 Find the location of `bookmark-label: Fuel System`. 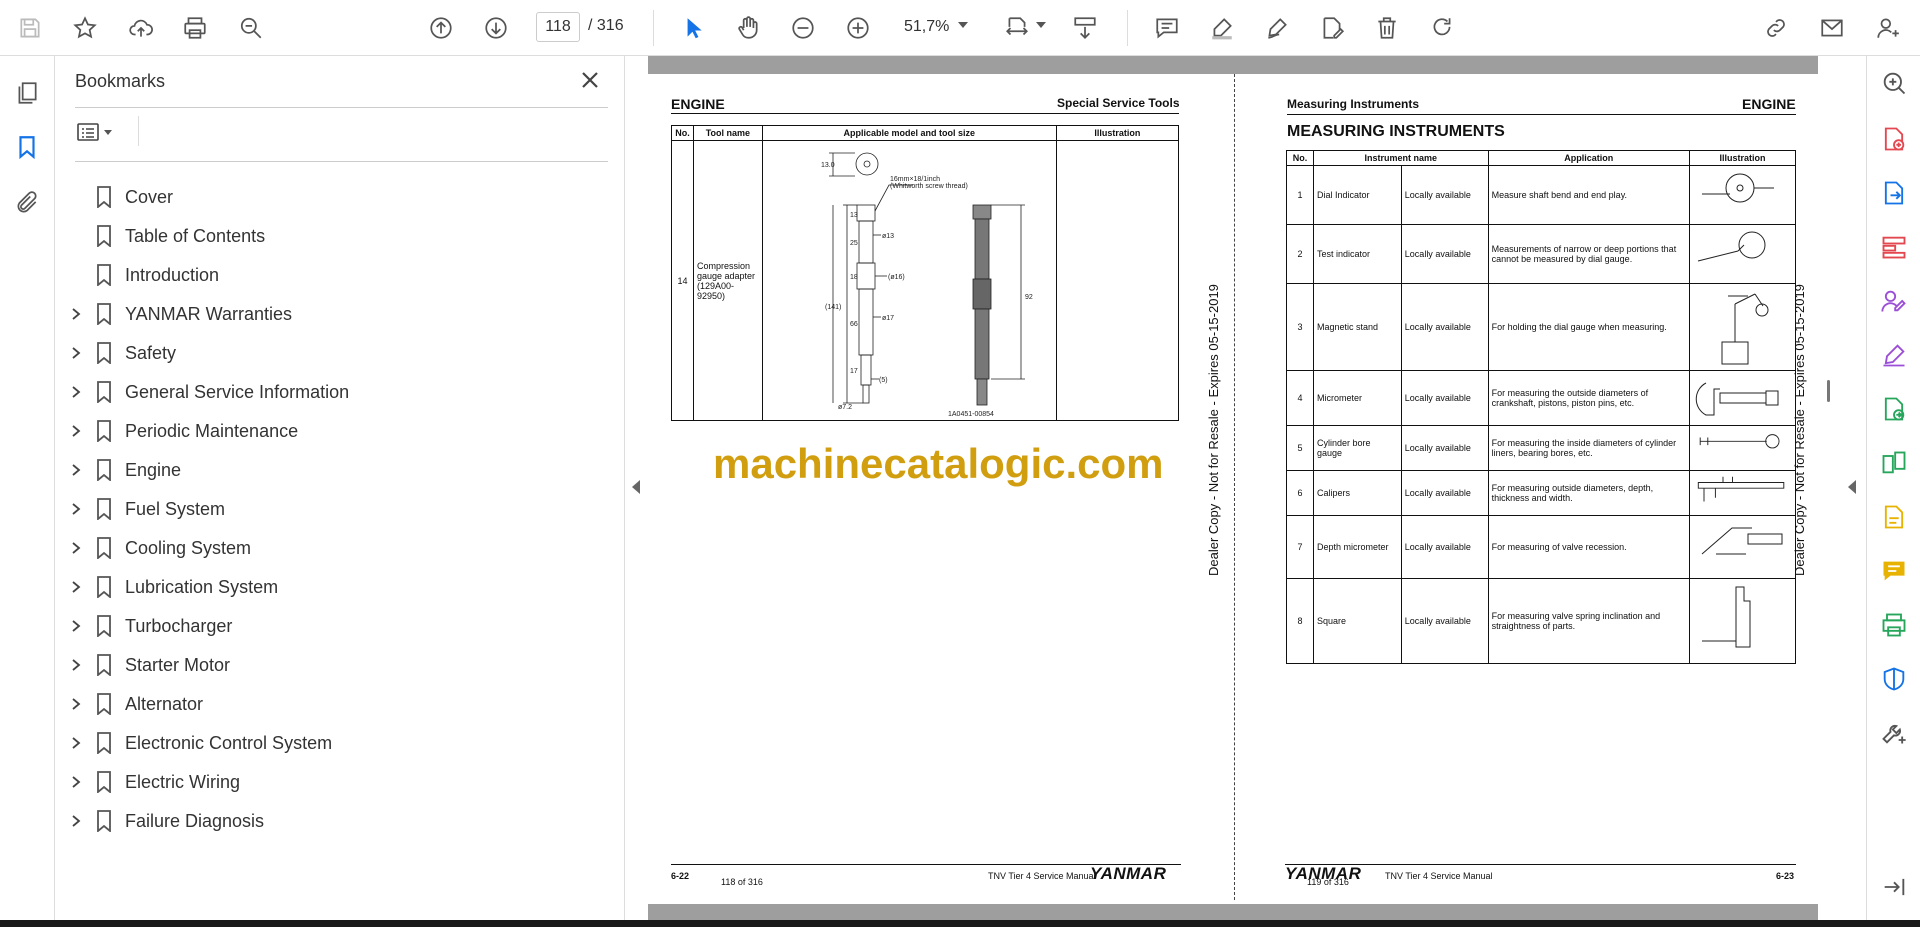

bookmark-label: Fuel System is located at coordinates (175, 508).